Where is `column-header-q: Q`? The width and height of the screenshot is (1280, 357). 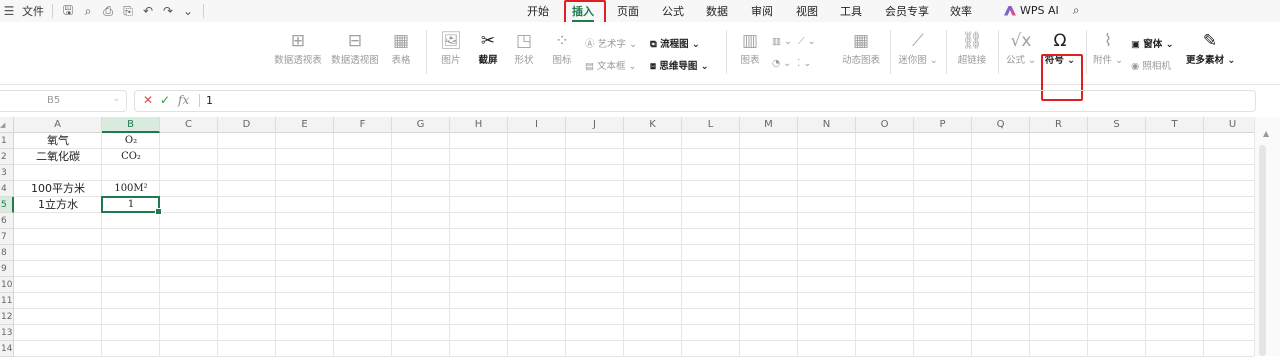 column-header-q: Q is located at coordinates (1001, 125).